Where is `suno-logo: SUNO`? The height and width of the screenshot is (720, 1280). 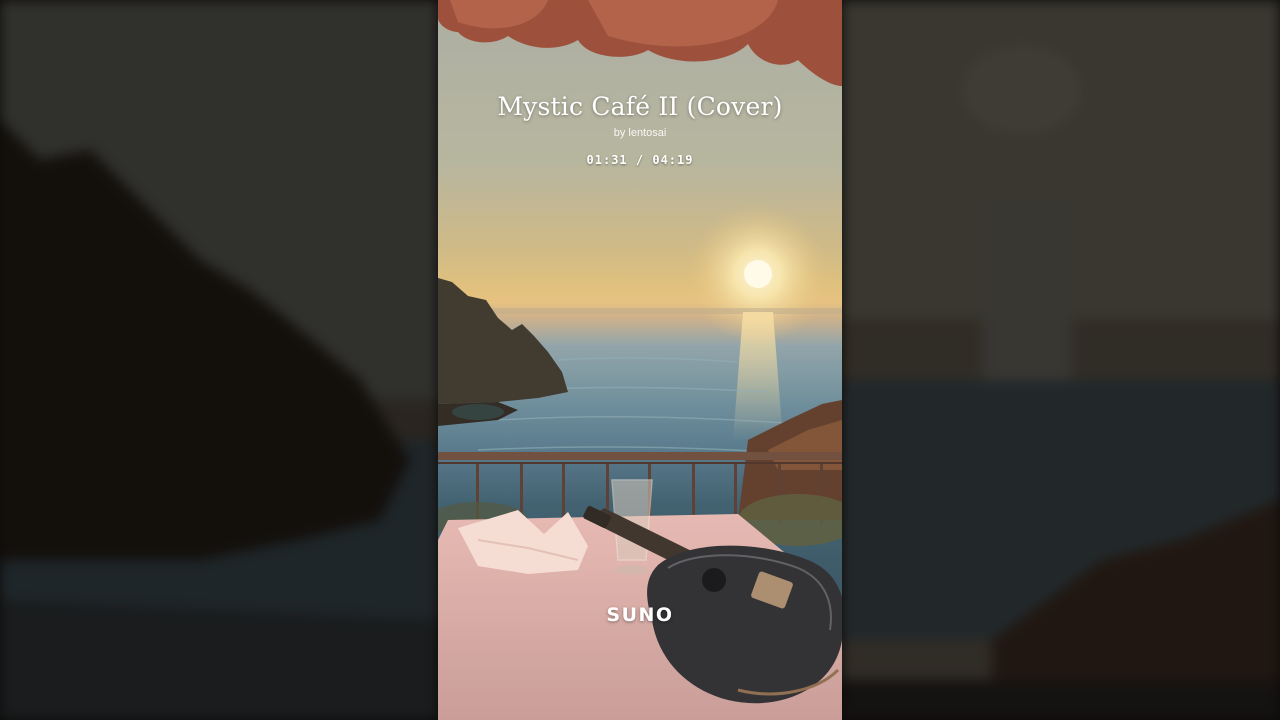 suno-logo: SUNO is located at coordinates (640, 615).